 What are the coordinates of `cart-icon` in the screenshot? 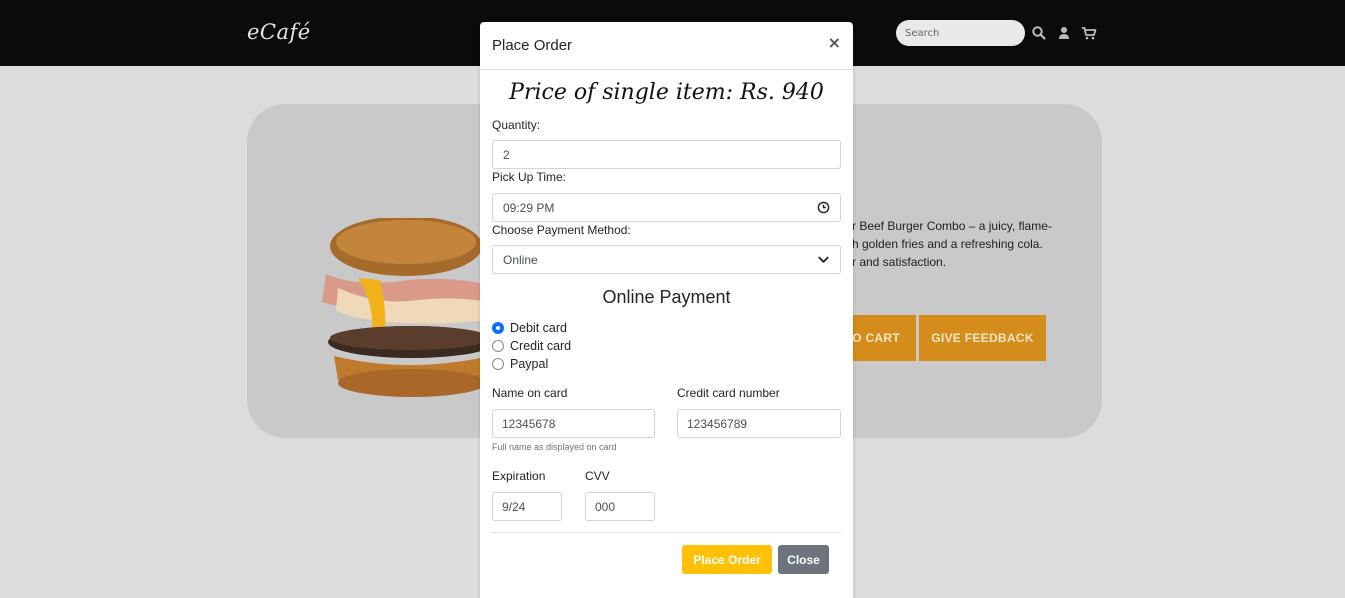 It's located at (1089, 33).